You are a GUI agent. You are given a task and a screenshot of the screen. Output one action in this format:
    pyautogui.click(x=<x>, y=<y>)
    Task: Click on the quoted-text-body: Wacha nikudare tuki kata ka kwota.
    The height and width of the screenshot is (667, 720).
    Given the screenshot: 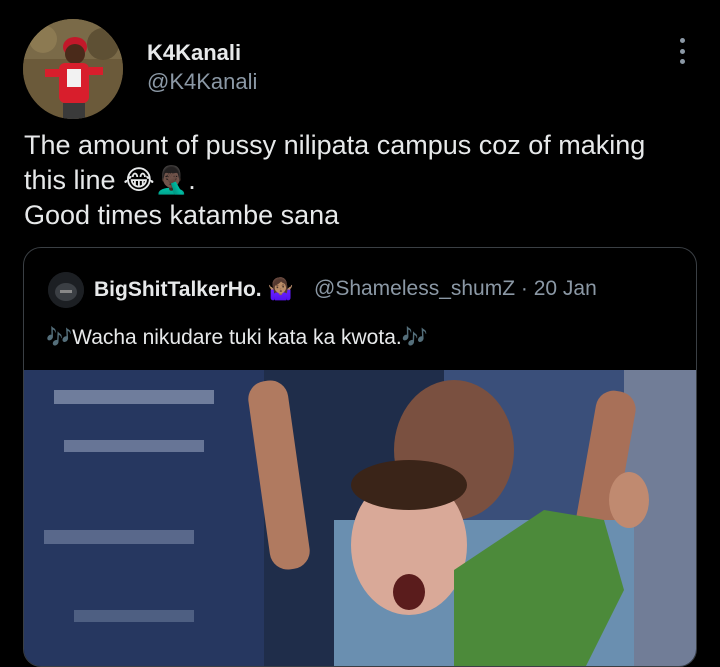 What is the action you would take?
    pyautogui.click(x=237, y=337)
    